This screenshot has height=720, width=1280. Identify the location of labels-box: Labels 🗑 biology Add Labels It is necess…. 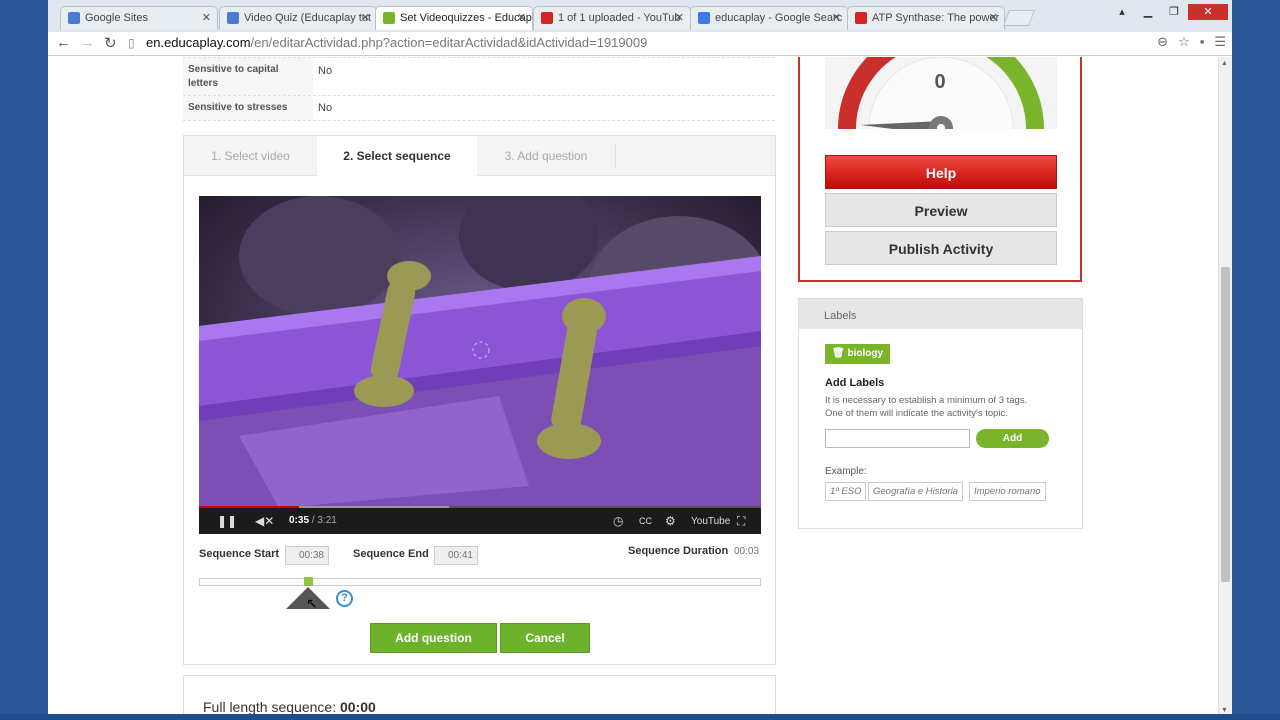
(940, 413).